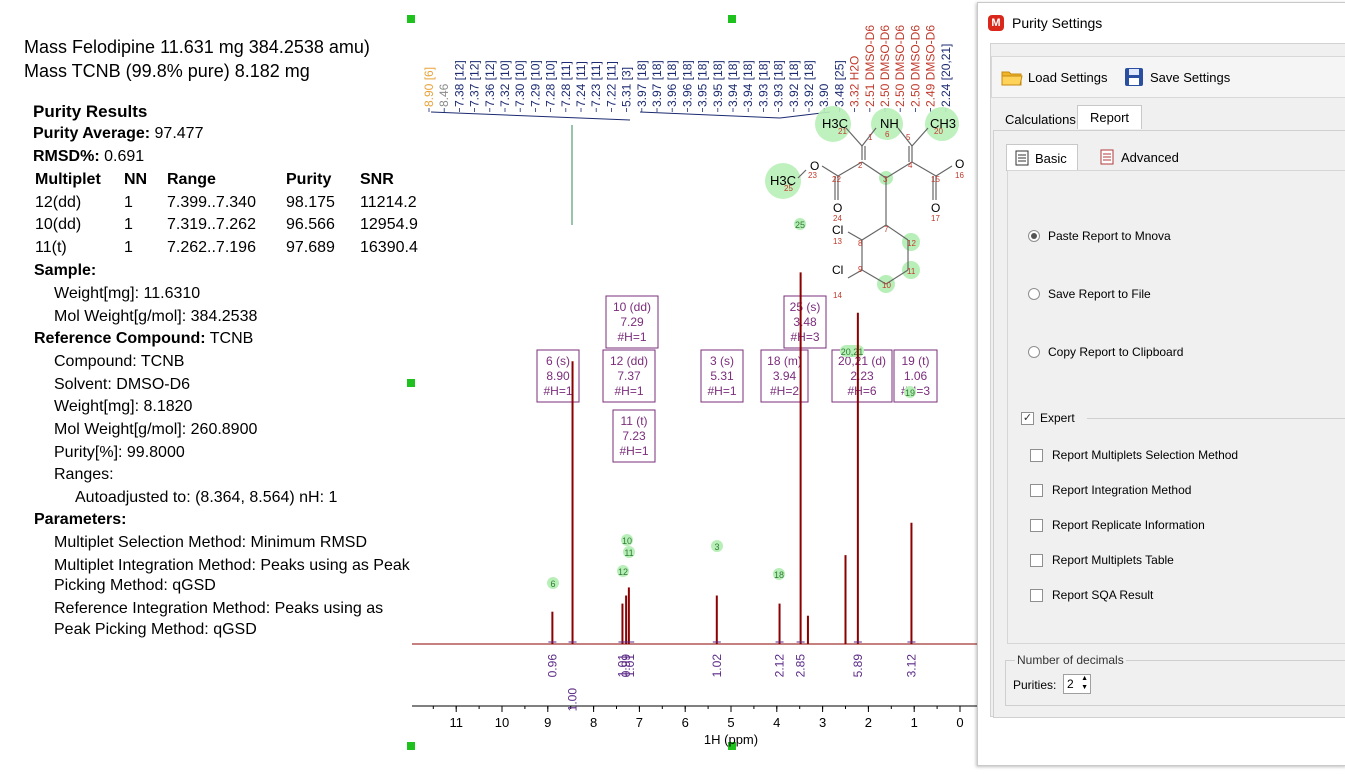 The width and height of the screenshot is (1345, 775). I want to click on atom-label: 4, so click(910, 165).